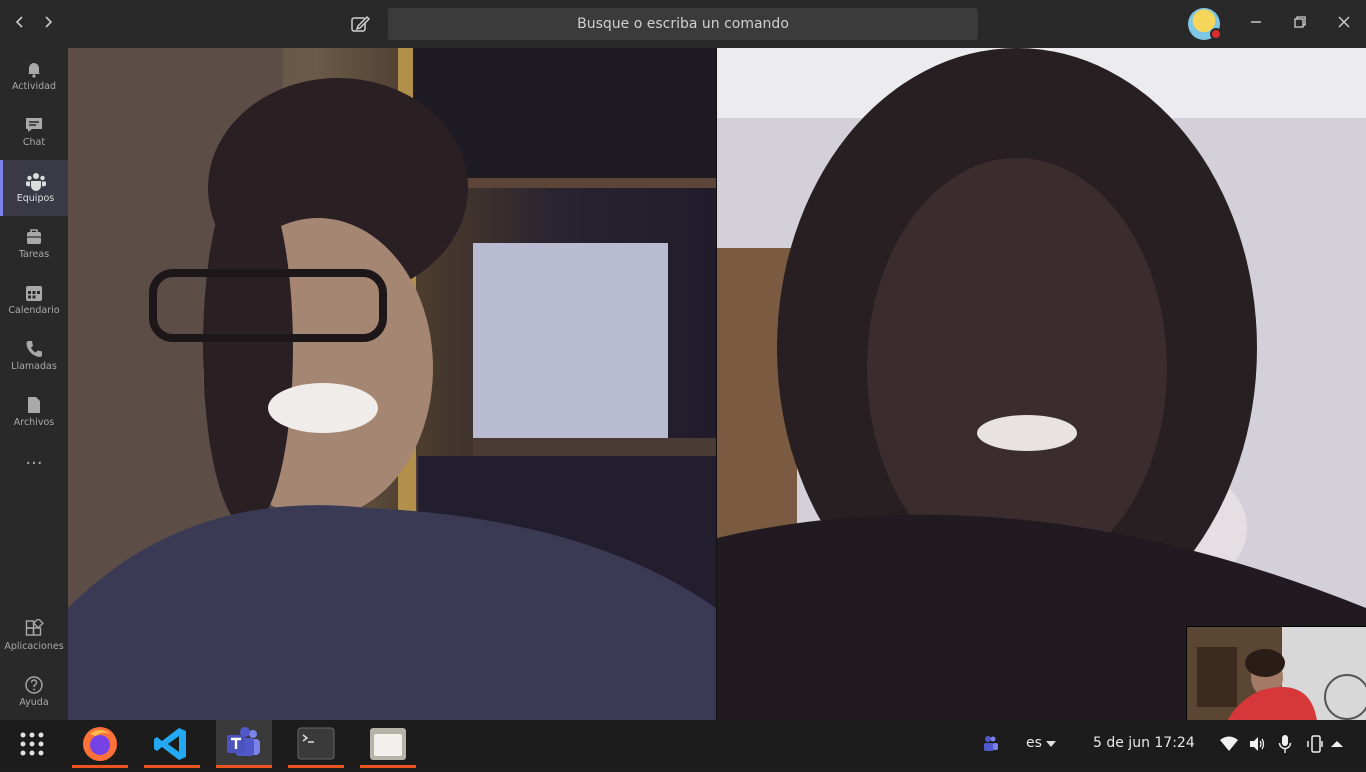 Image resolution: width=1366 pixels, height=772 pixels. Describe the element at coordinates (34, 366) in the screenshot. I see `rail-label: Llamadas` at that location.